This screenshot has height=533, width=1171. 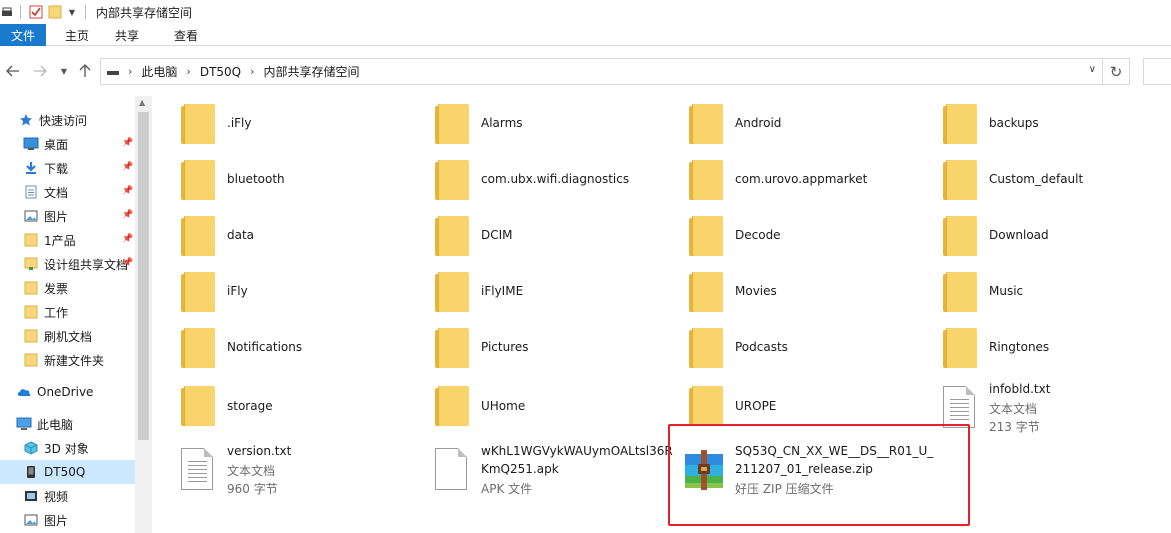 What do you see at coordinates (72, 12) in the screenshot?
I see `customize-toolbar-icon: ▼` at bounding box center [72, 12].